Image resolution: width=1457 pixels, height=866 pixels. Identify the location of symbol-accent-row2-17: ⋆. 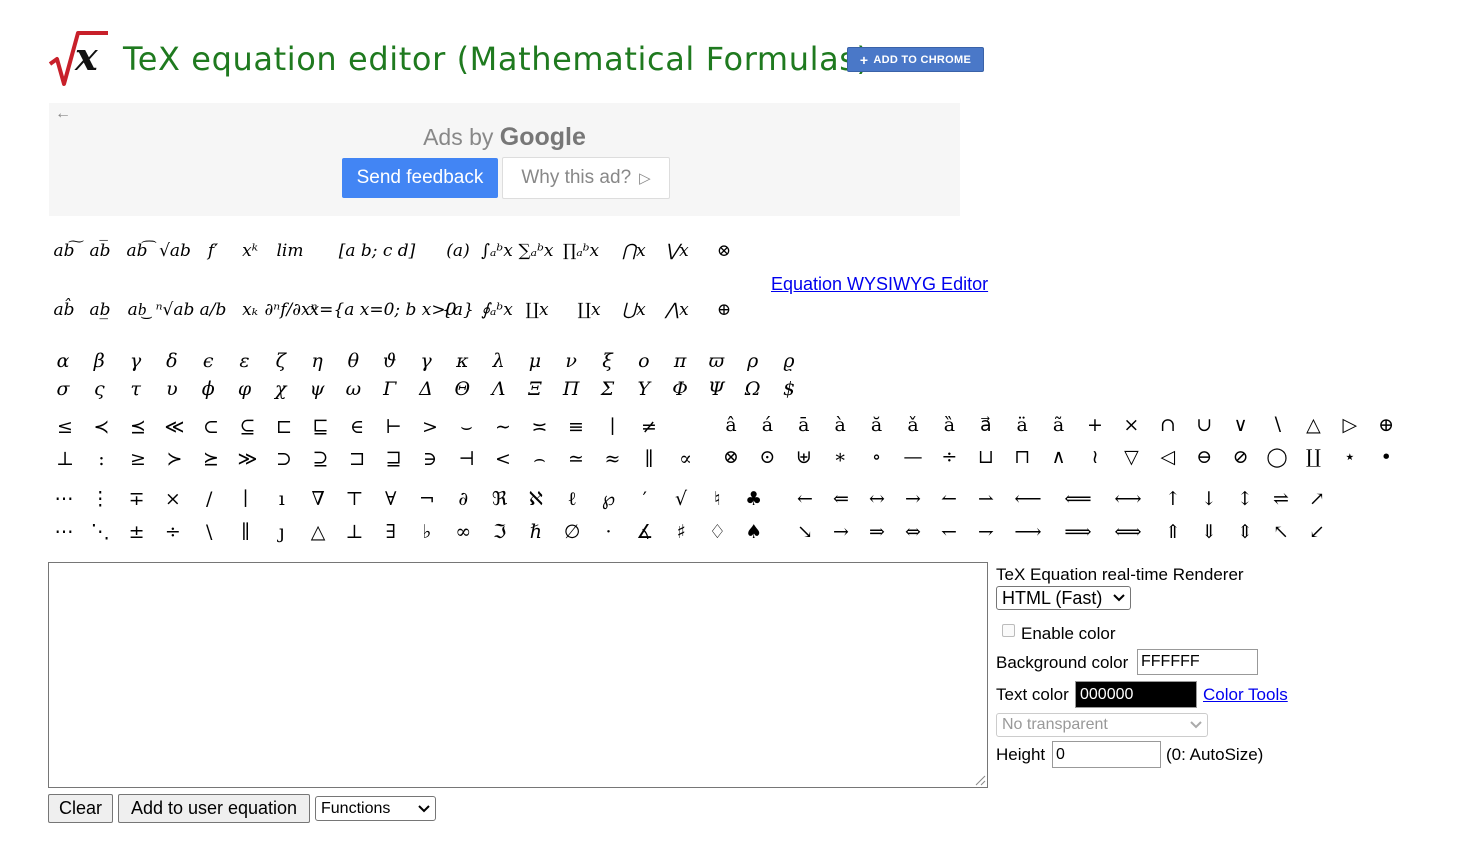
(1350, 457).